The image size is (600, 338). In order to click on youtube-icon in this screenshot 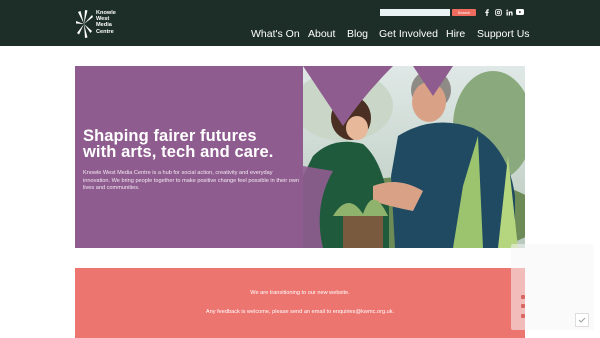, I will do `click(520, 12)`.